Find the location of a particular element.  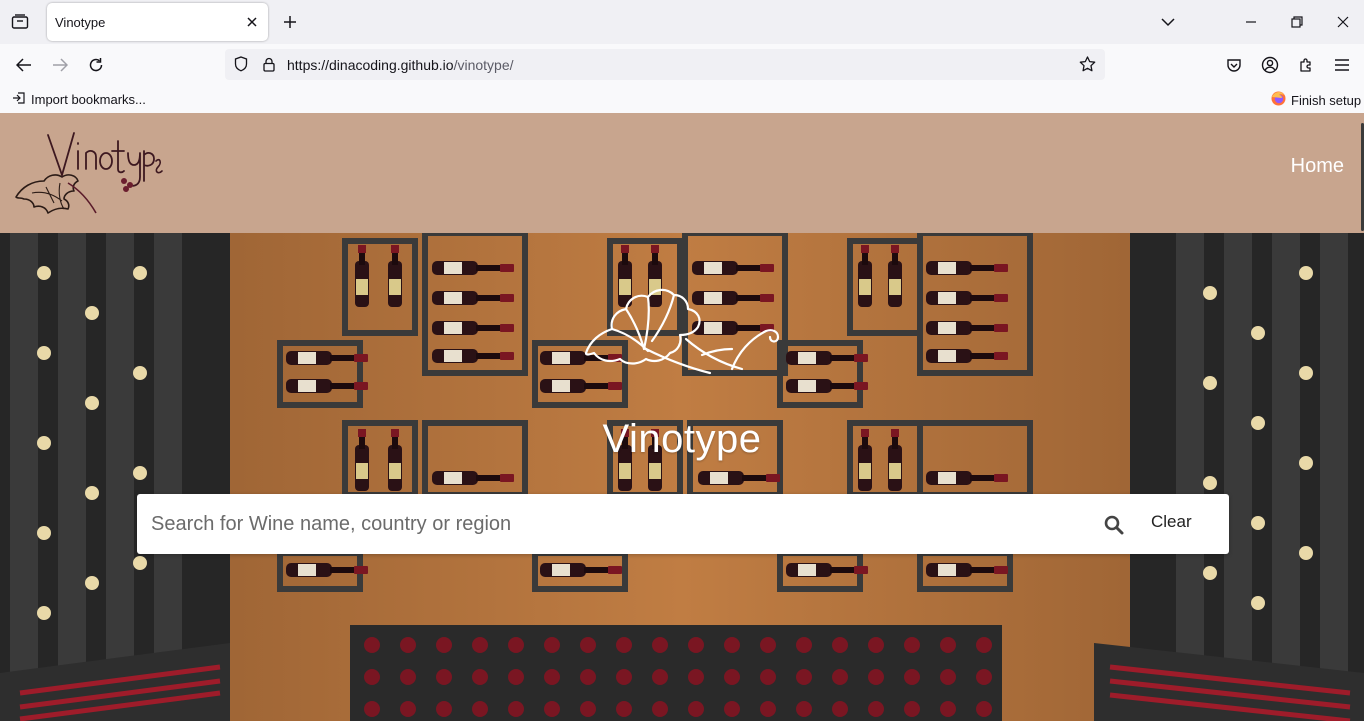

close-window-icon is located at coordinates (1343, 22).